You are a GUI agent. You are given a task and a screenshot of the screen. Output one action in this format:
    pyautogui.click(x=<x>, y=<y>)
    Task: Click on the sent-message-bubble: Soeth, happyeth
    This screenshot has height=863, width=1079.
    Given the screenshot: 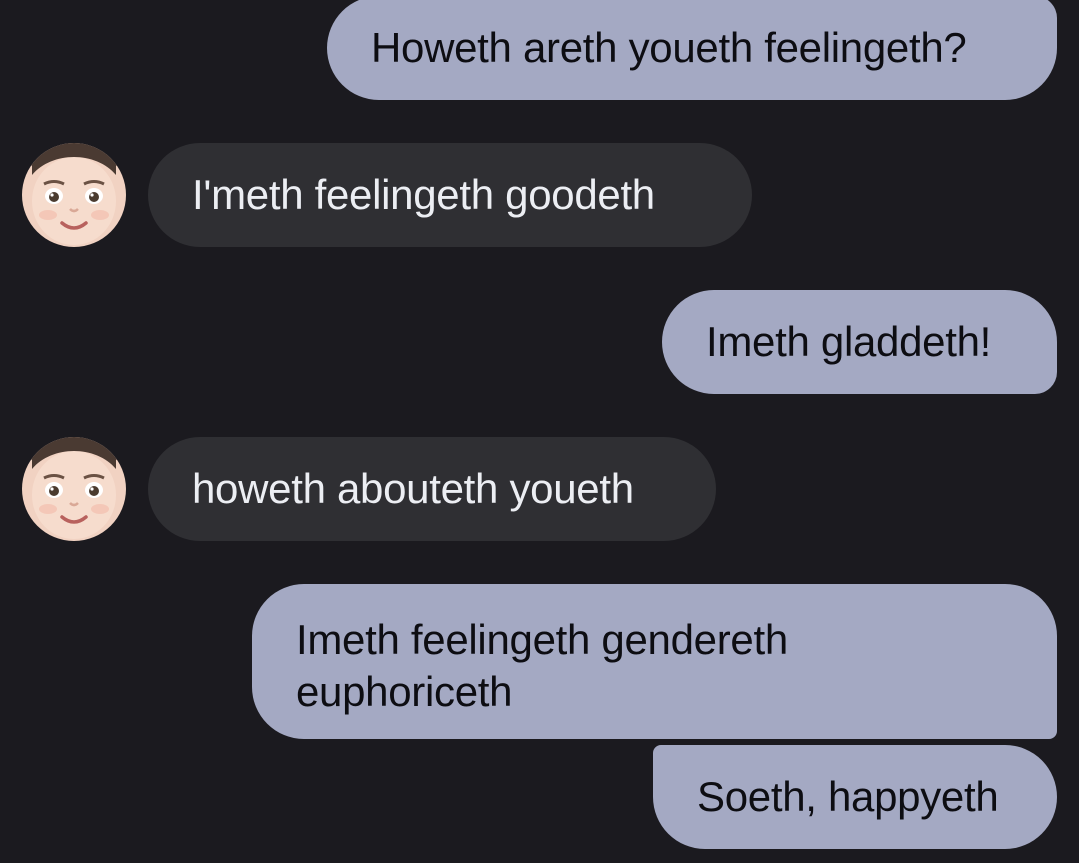 What is the action you would take?
    pyautogui.click(x=855, y=797)
    